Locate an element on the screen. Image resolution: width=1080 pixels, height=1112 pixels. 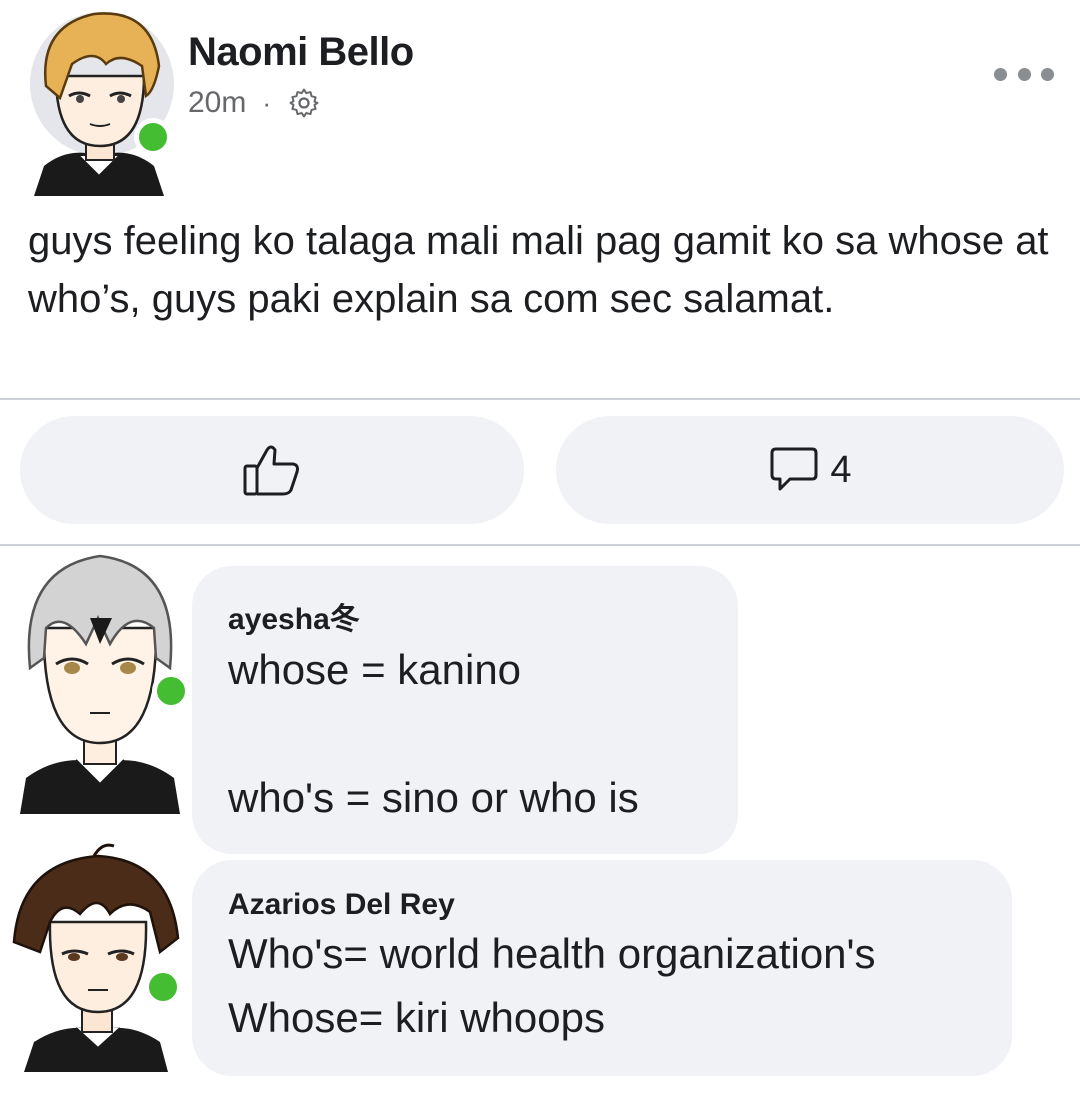
gear-icon is located at coordinates (304, 103).